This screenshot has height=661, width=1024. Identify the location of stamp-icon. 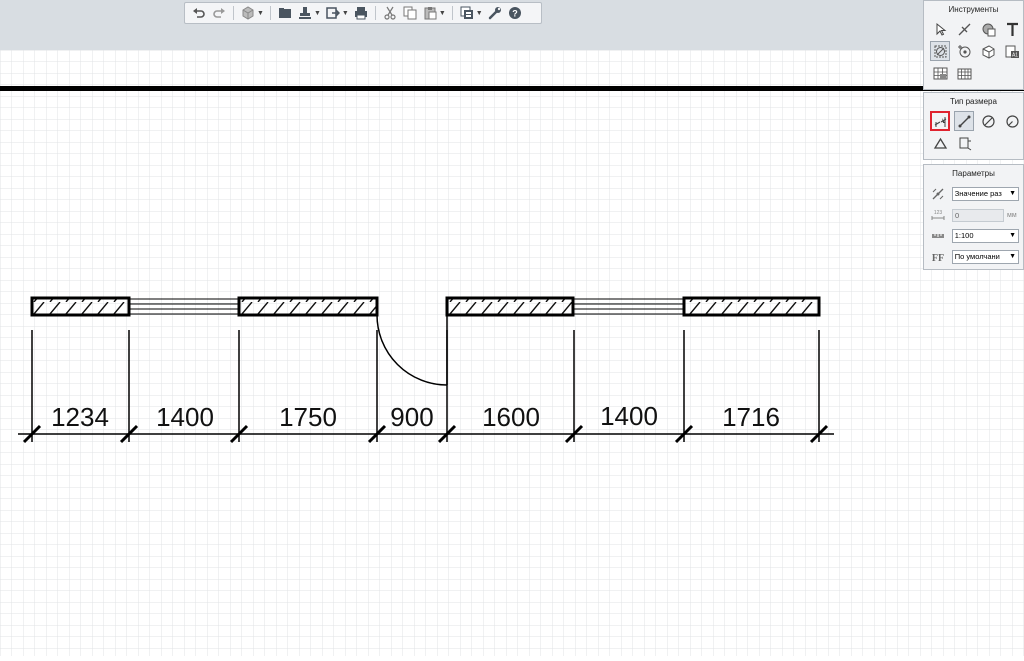
(305, 13).